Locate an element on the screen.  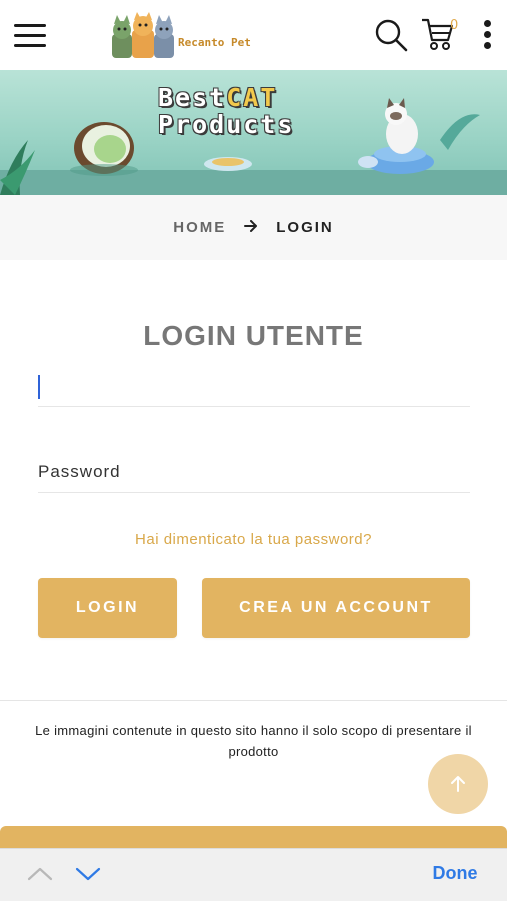
scroll-to-top-button is located at coordinates (458, 784).